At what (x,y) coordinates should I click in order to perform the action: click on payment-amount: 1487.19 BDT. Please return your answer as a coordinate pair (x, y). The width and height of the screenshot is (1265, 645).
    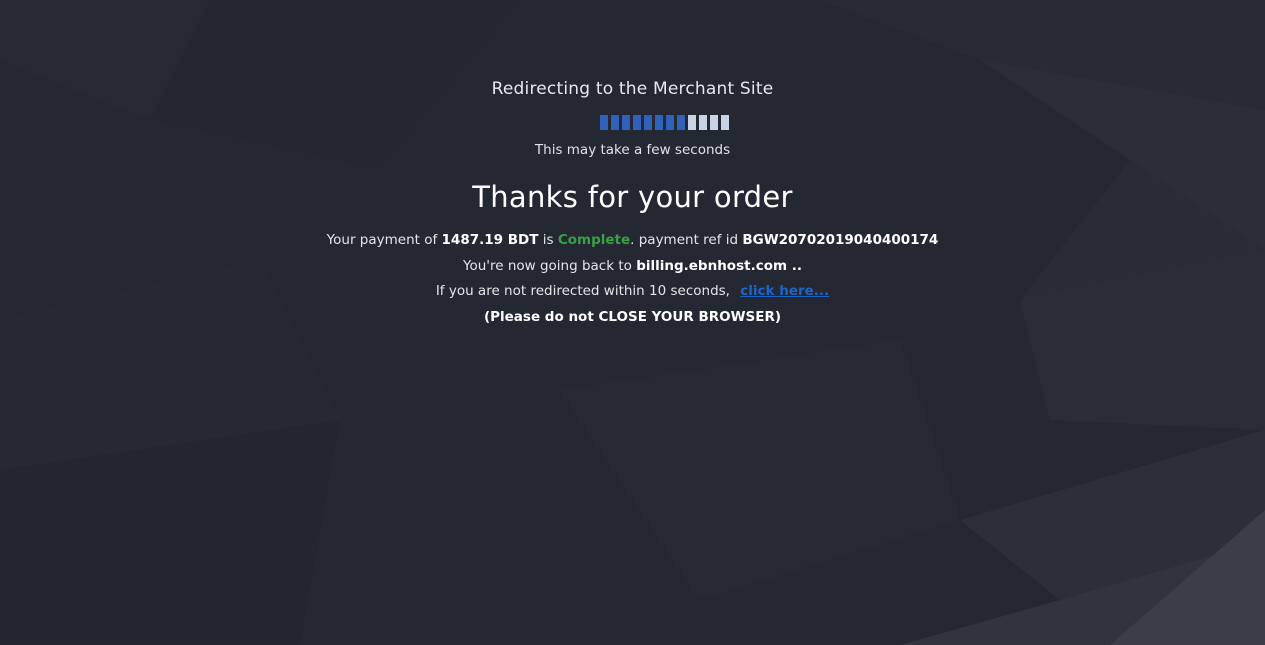
    Looking at the image, I should click on (490, 240).